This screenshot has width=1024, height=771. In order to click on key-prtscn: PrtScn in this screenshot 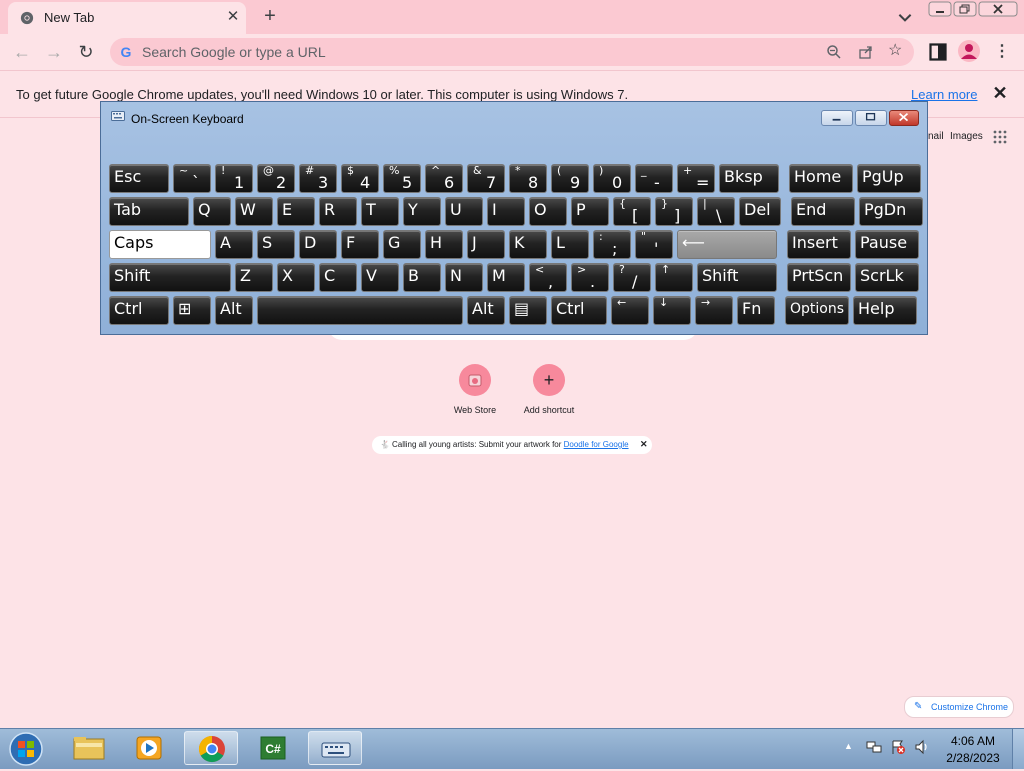, I will do `click(819, 277)`.